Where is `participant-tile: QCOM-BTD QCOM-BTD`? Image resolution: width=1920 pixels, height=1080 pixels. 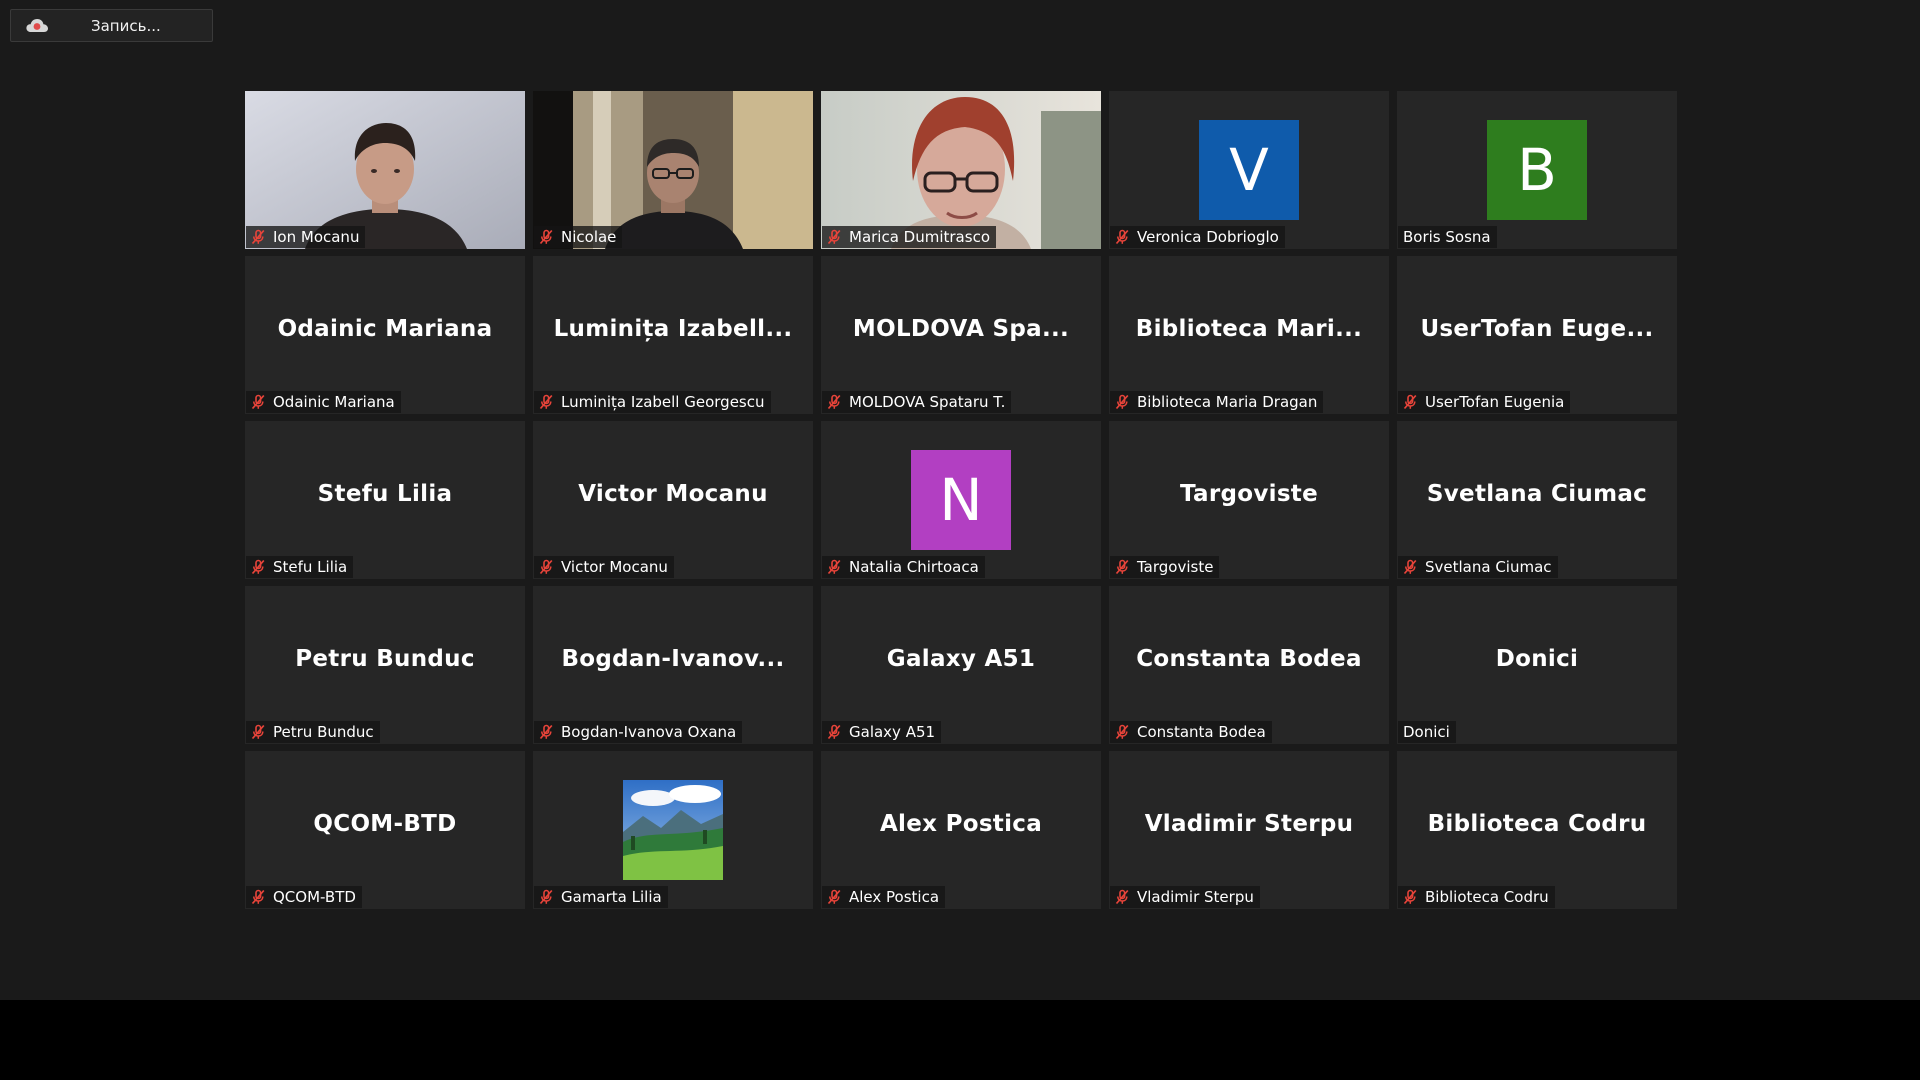 participant-tile: QCOM-BTD QCOM-BTD is located at coordinates (385, 830).